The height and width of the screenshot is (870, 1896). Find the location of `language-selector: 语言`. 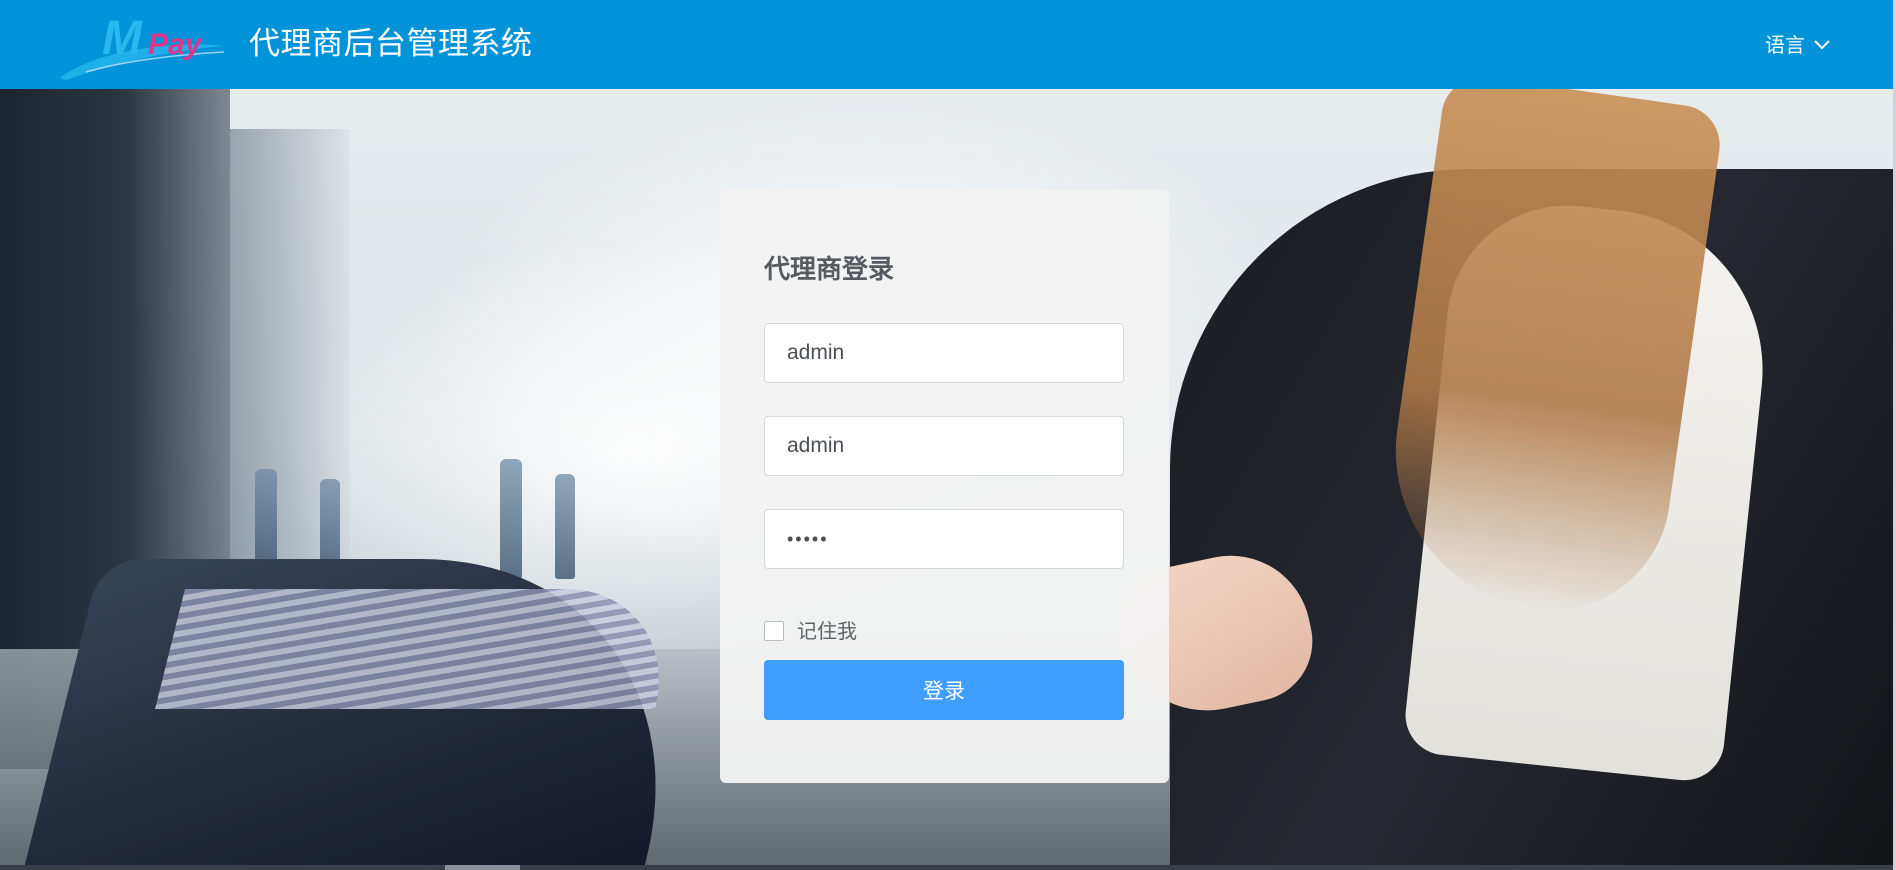

language-selector: 语言 is located at coordinates (1798, 45).